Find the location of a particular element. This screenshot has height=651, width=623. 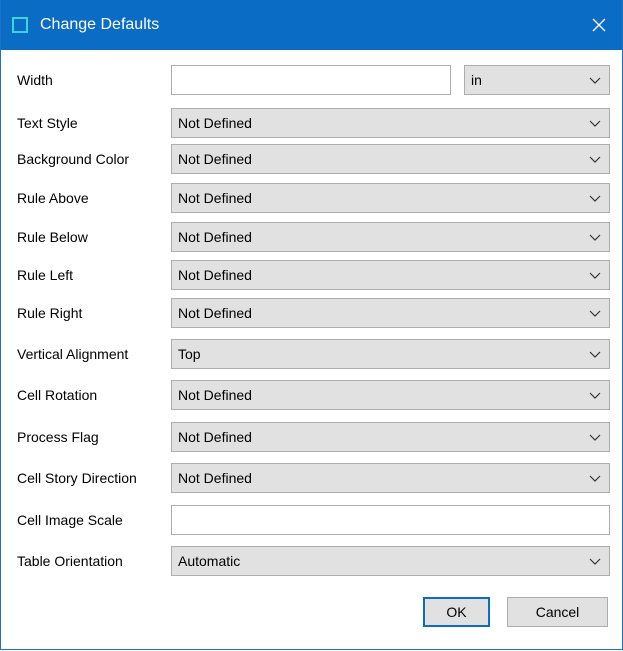

close-button is located at coordinates (599, 25).